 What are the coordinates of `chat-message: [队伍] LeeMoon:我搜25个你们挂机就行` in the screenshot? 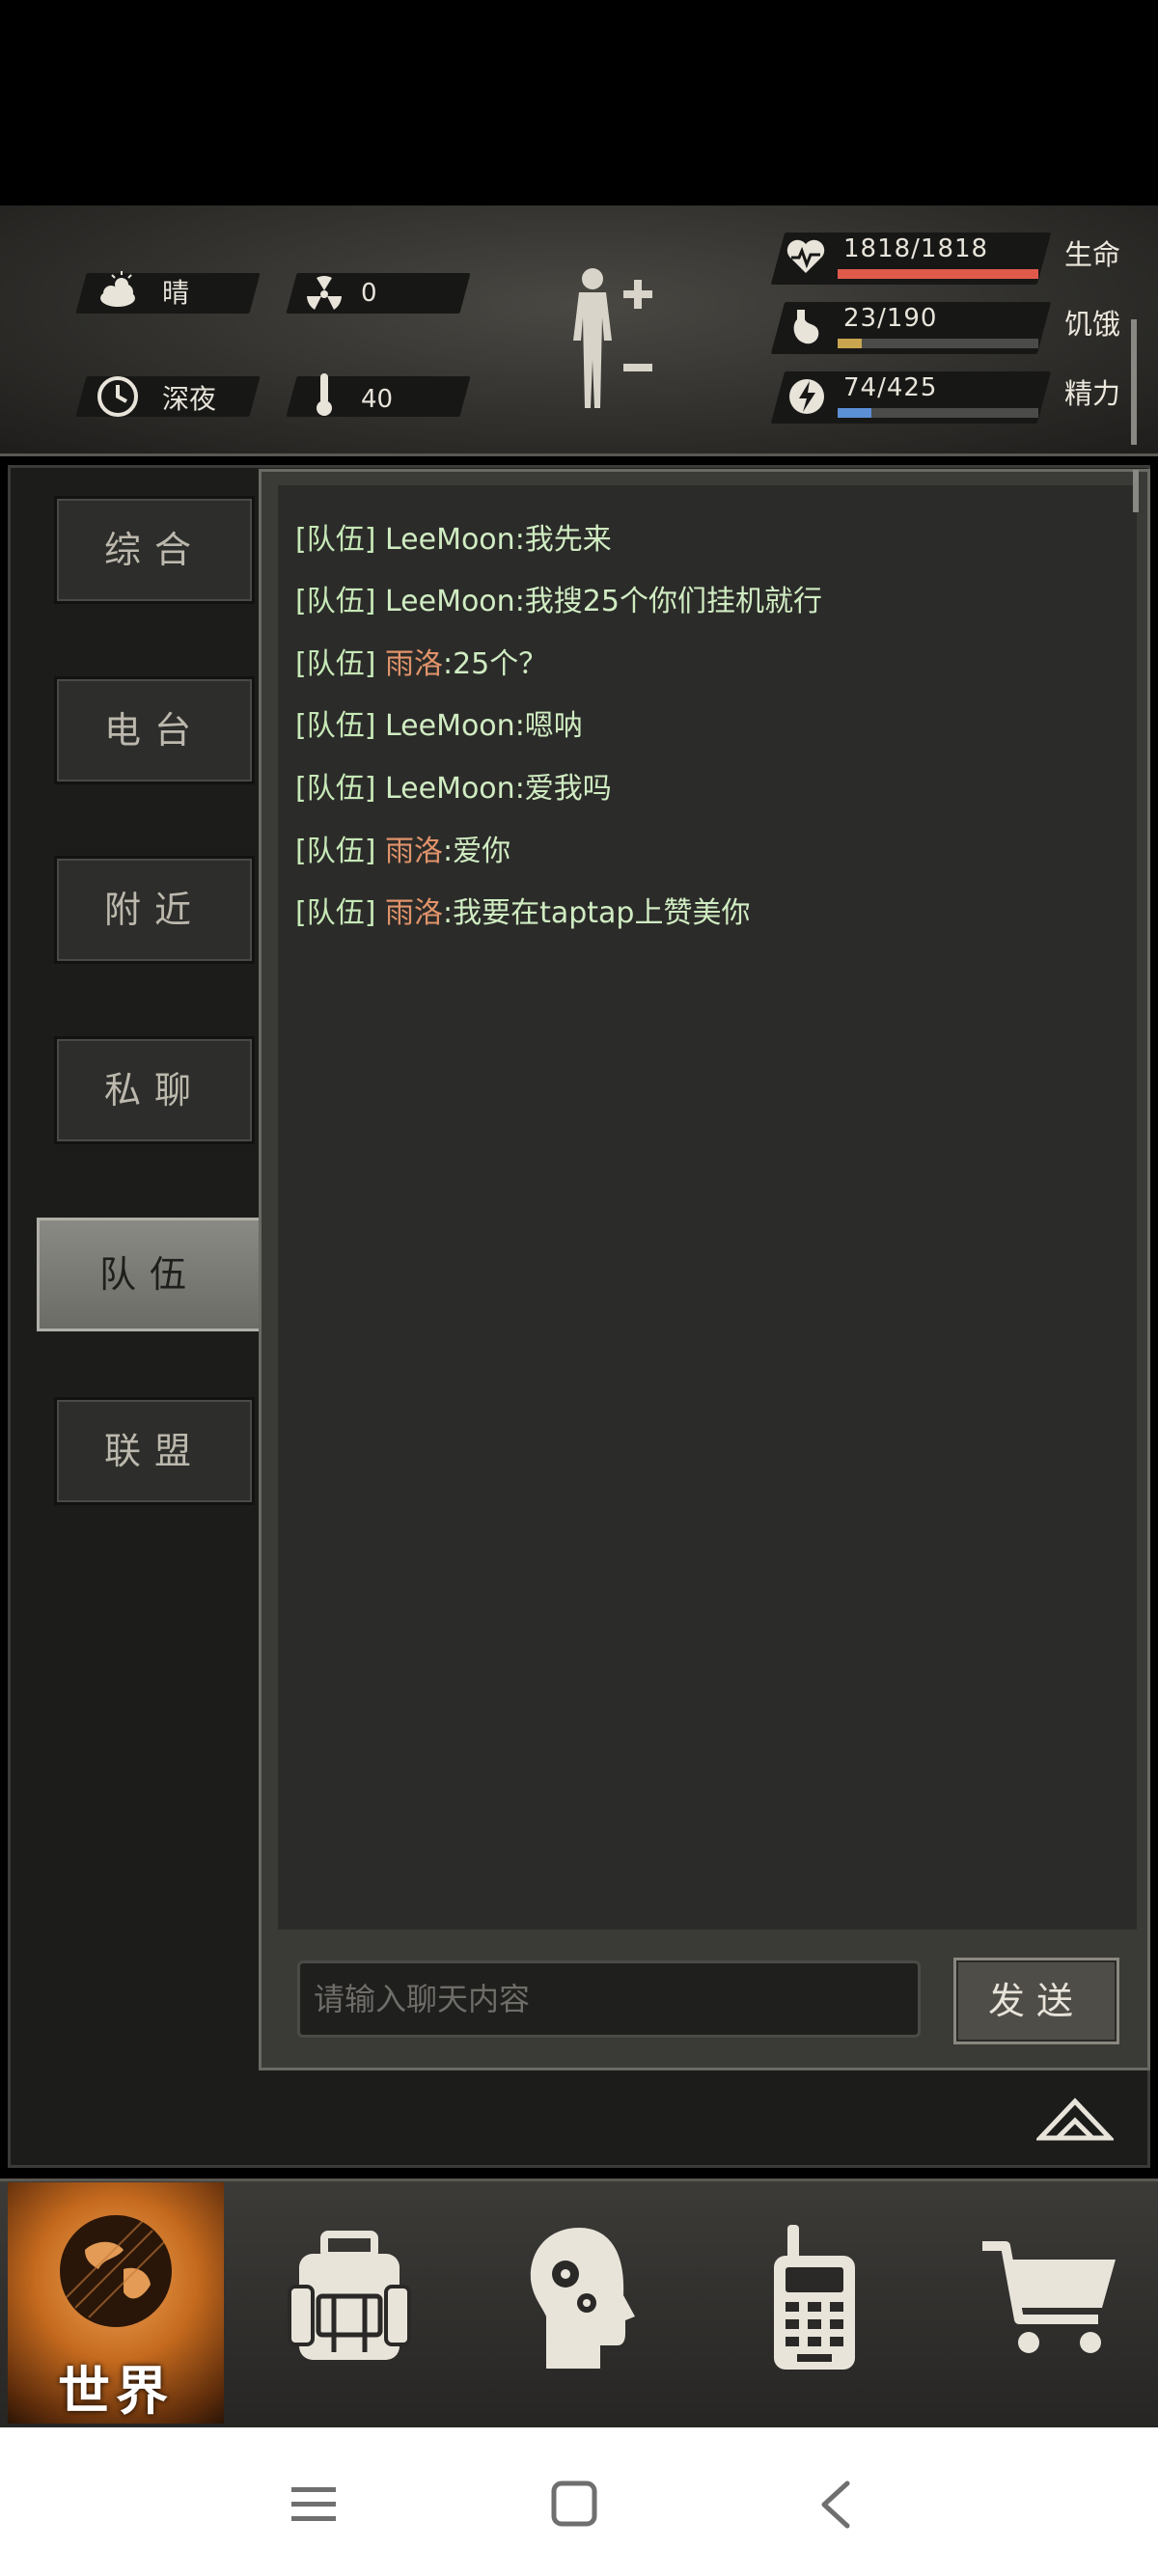 It's located at (558, 598).